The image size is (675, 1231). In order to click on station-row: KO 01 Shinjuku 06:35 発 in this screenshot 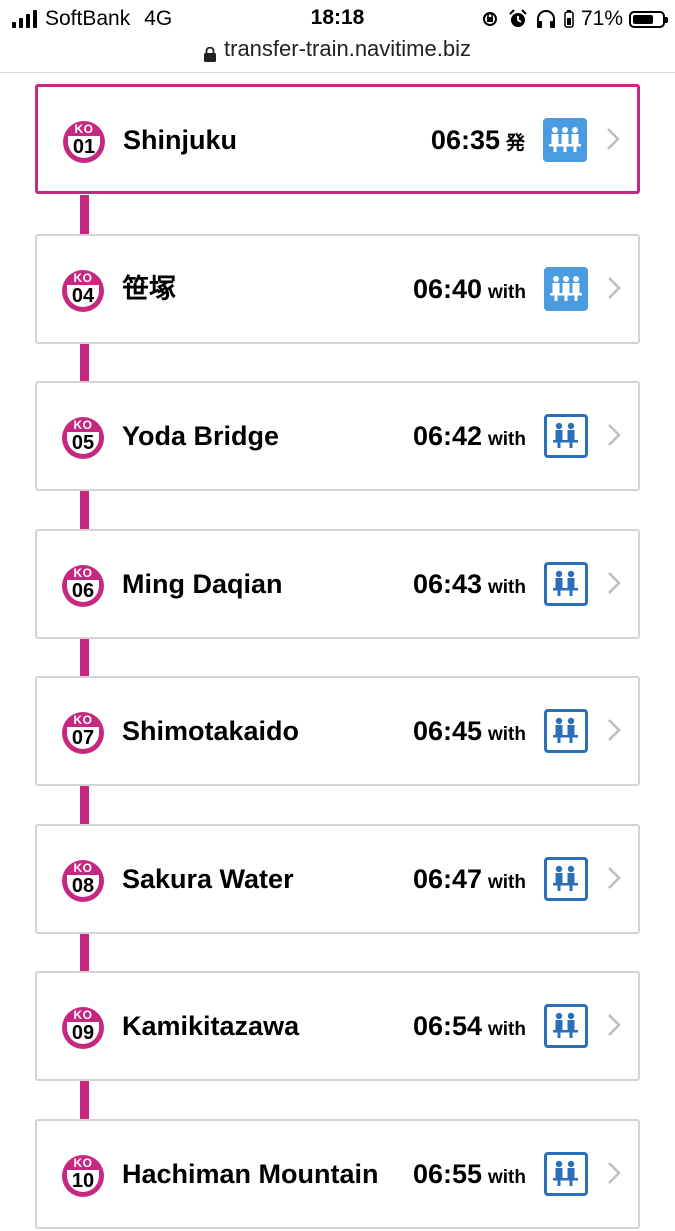, I will do `click(337, 139)`.